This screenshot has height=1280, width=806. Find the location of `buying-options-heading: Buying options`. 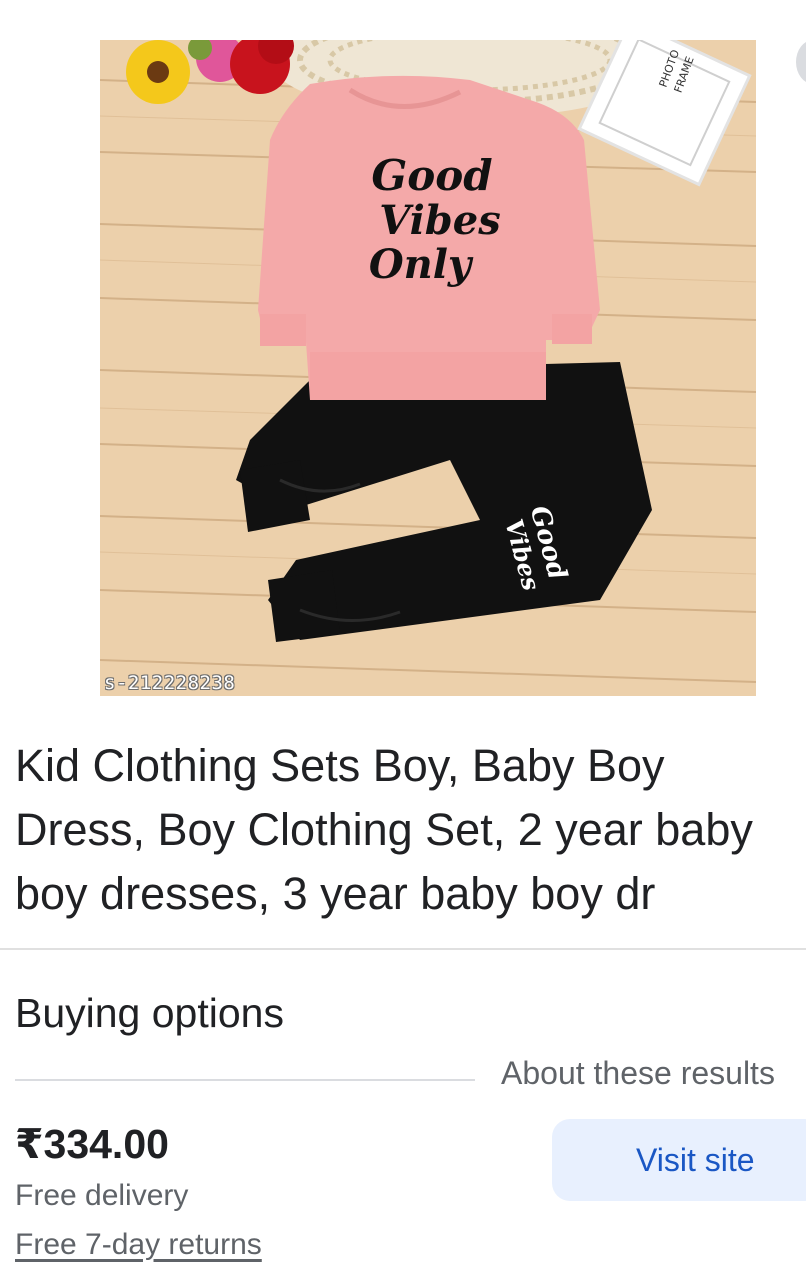

buying-options-heading: Buying options is located at coordinates (149, 1013).